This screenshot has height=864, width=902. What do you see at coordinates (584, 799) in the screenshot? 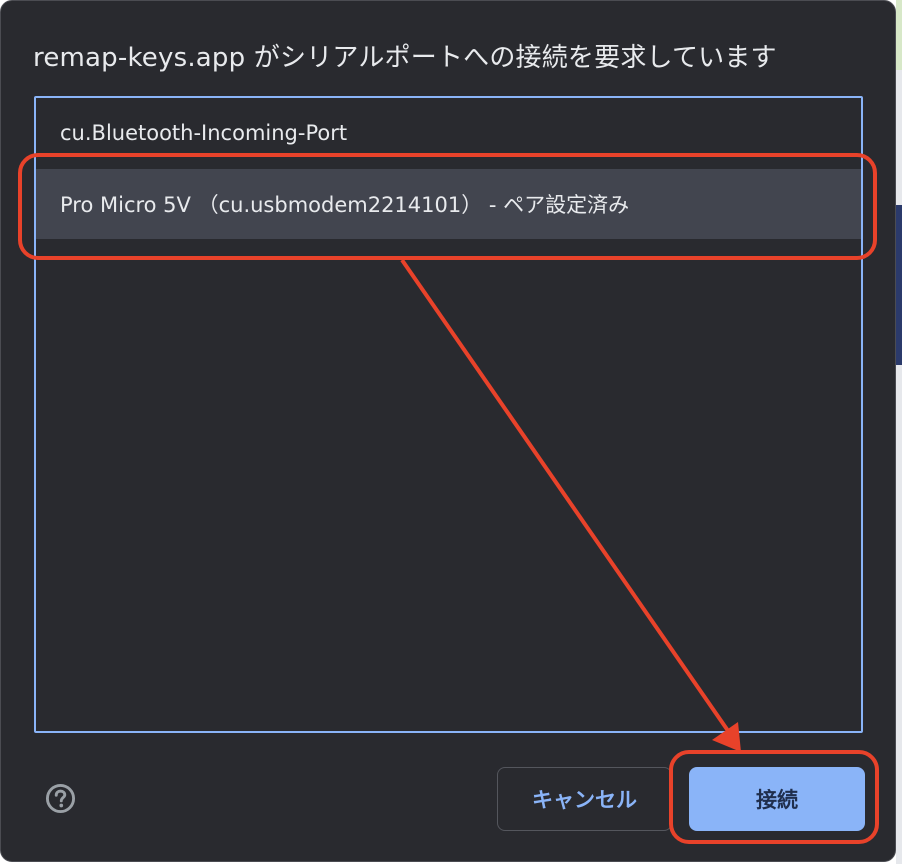
I see `cancel-button: キャンセル` at bounding box center [584, 799].